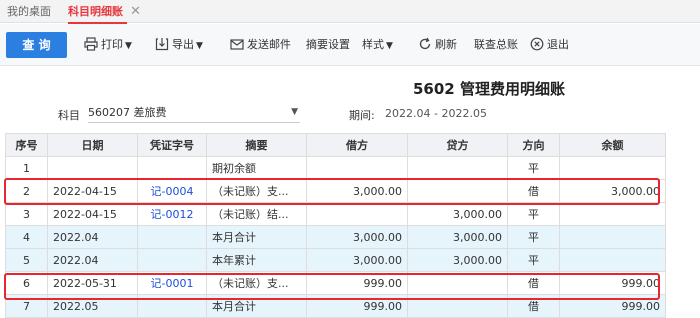 The height and width of the screenshot is (318, 700). Describe the element at coordinates (26, 191) in the screenshot. I see `cell-no: 2` at that location.